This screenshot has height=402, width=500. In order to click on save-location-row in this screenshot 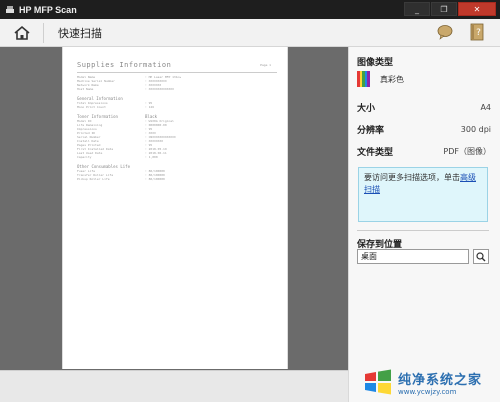, I will do `click(423, 256)`.